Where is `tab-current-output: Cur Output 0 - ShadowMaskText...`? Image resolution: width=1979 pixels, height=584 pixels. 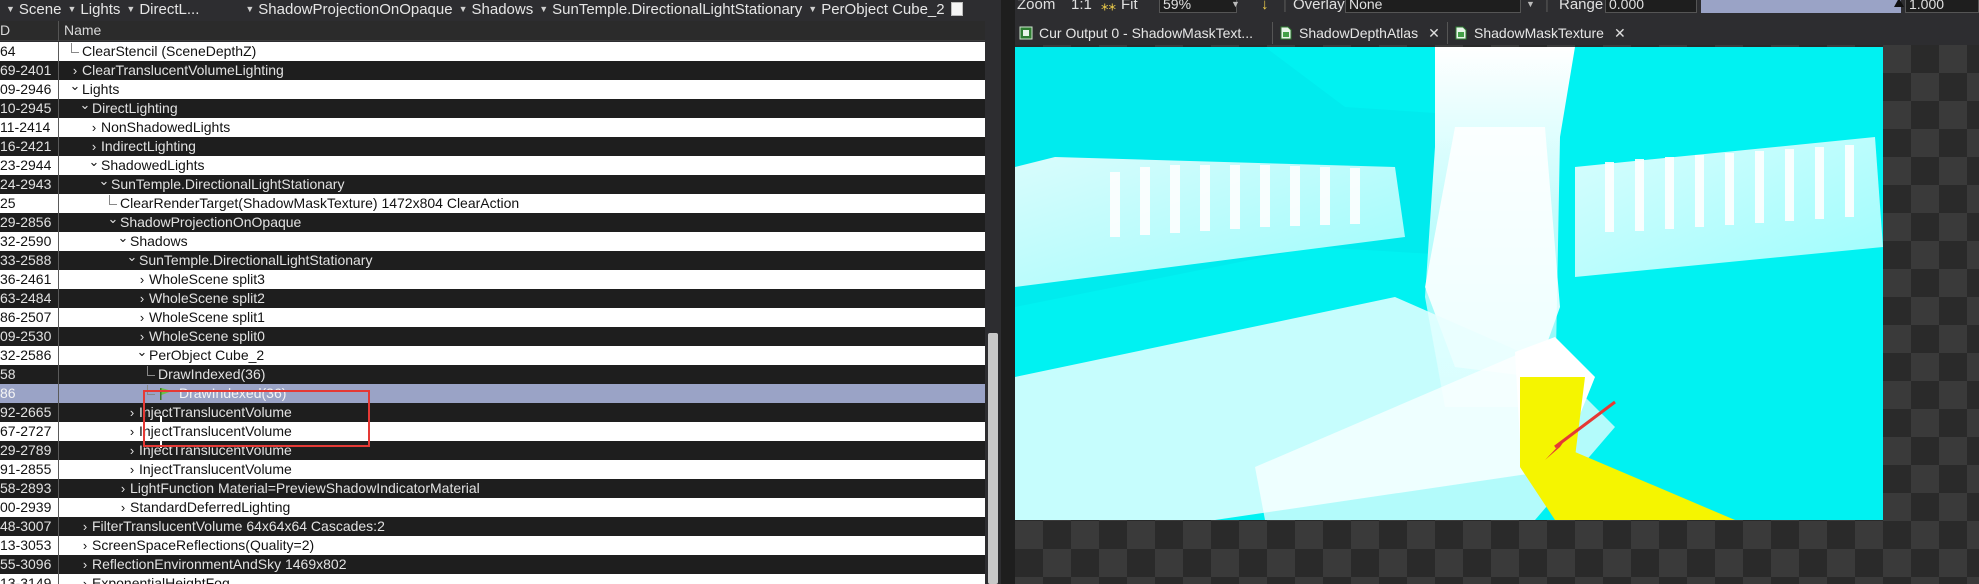
tab-current-output: Cur Output 0 - ShadowMaskText... is located at coordinates (1144, 33).